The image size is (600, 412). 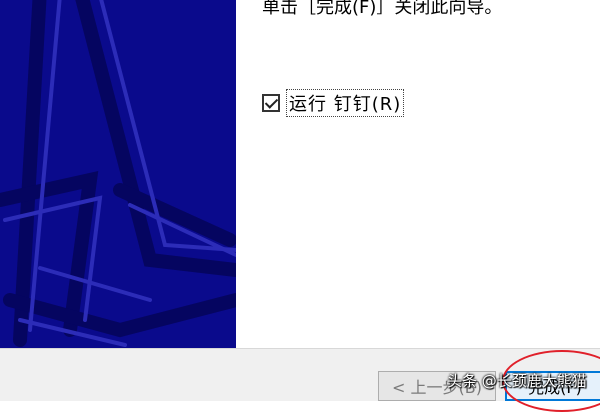 I want to click on run-dingtalk-option: 运行 钉钉(R), so click(x=333, y=103).